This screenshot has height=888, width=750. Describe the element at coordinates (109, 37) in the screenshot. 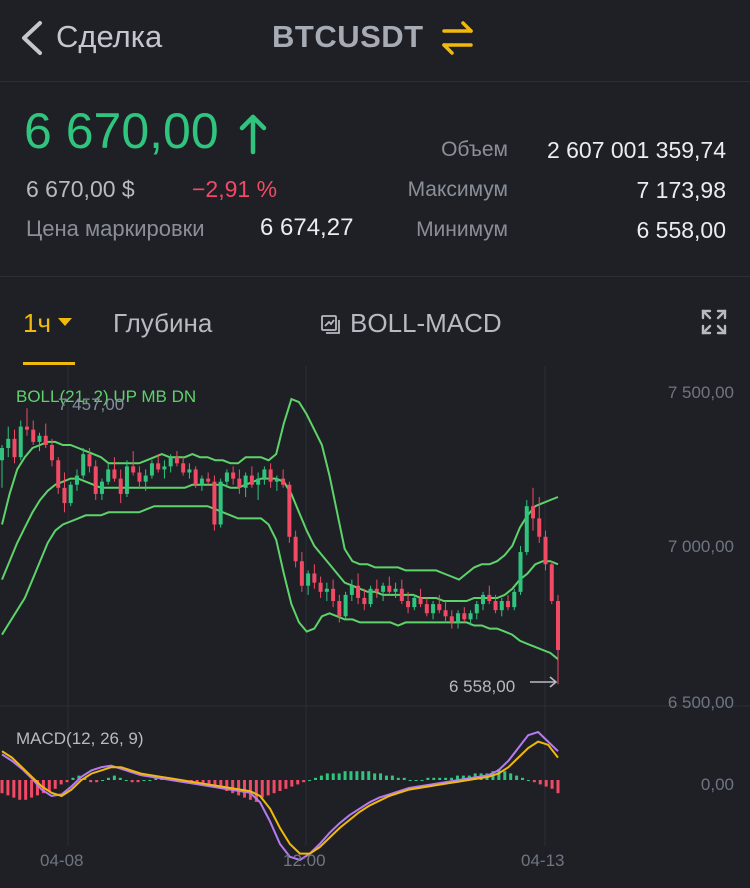

I see `back-label: Сделка` at that location.